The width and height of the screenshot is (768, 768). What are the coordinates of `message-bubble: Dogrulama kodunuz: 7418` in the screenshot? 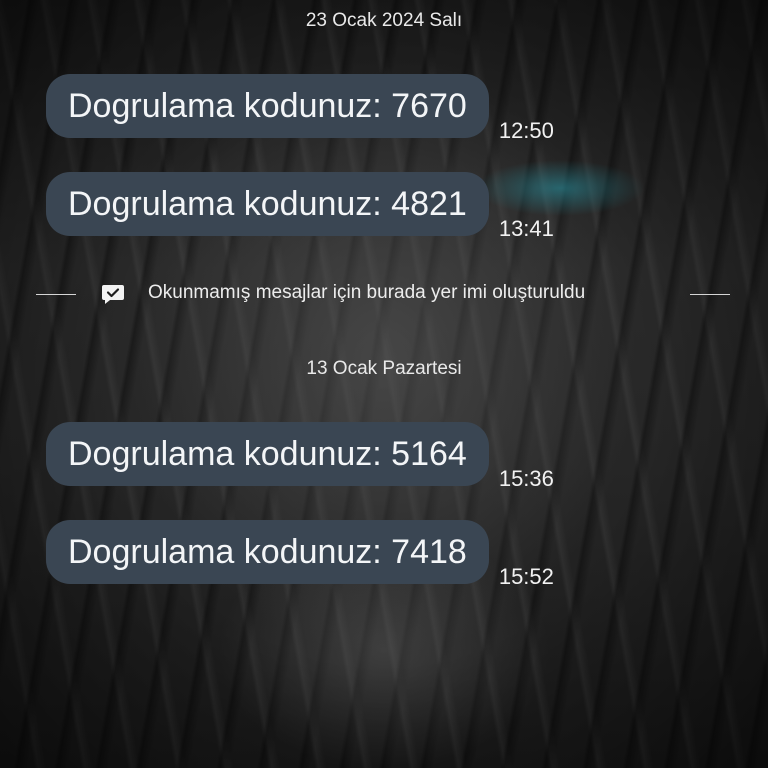 It's located at (267, 552).